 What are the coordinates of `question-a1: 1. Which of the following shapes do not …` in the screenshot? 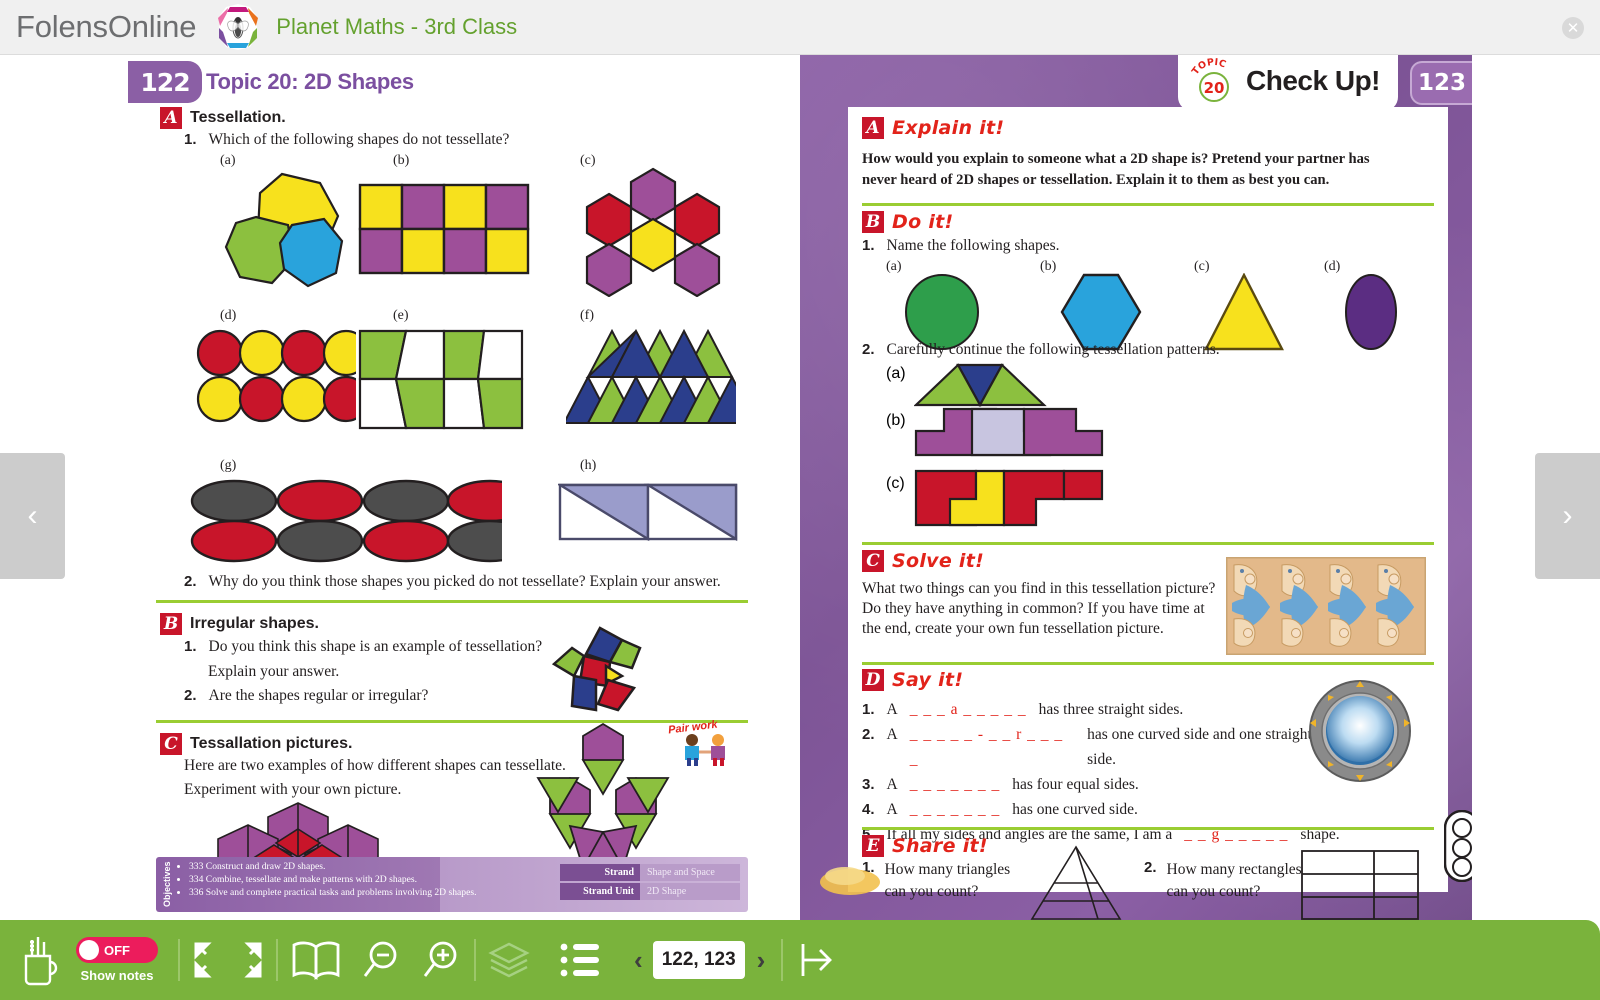 It's located at (346, 140).